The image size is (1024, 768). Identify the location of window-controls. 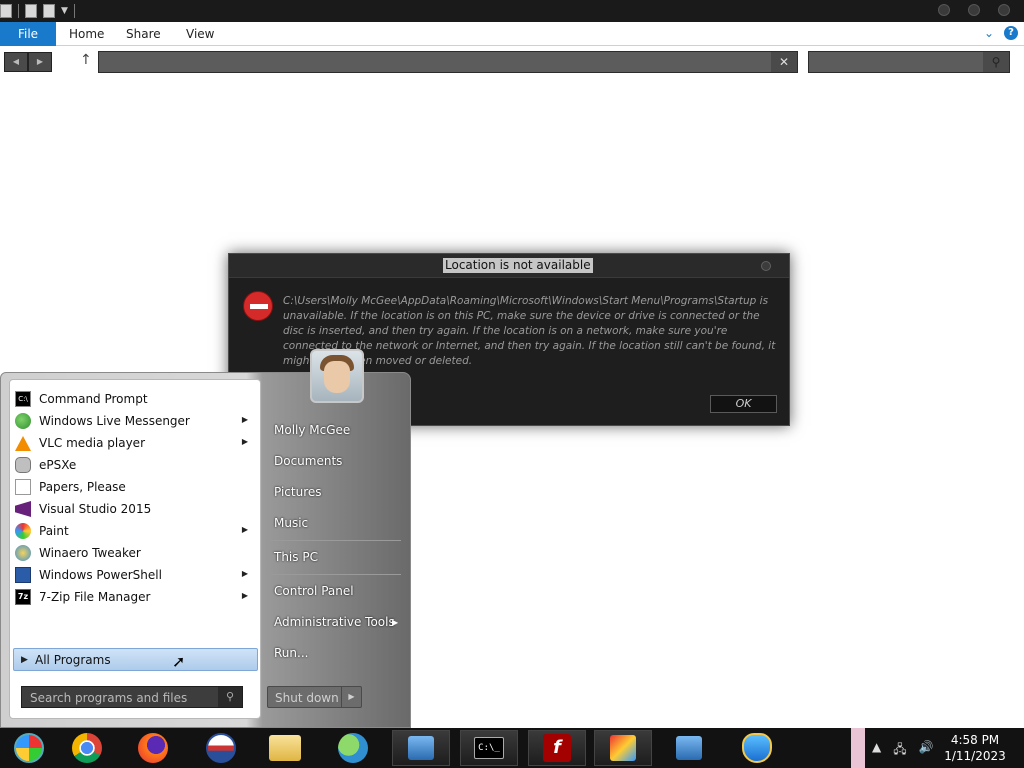
(974, 10).